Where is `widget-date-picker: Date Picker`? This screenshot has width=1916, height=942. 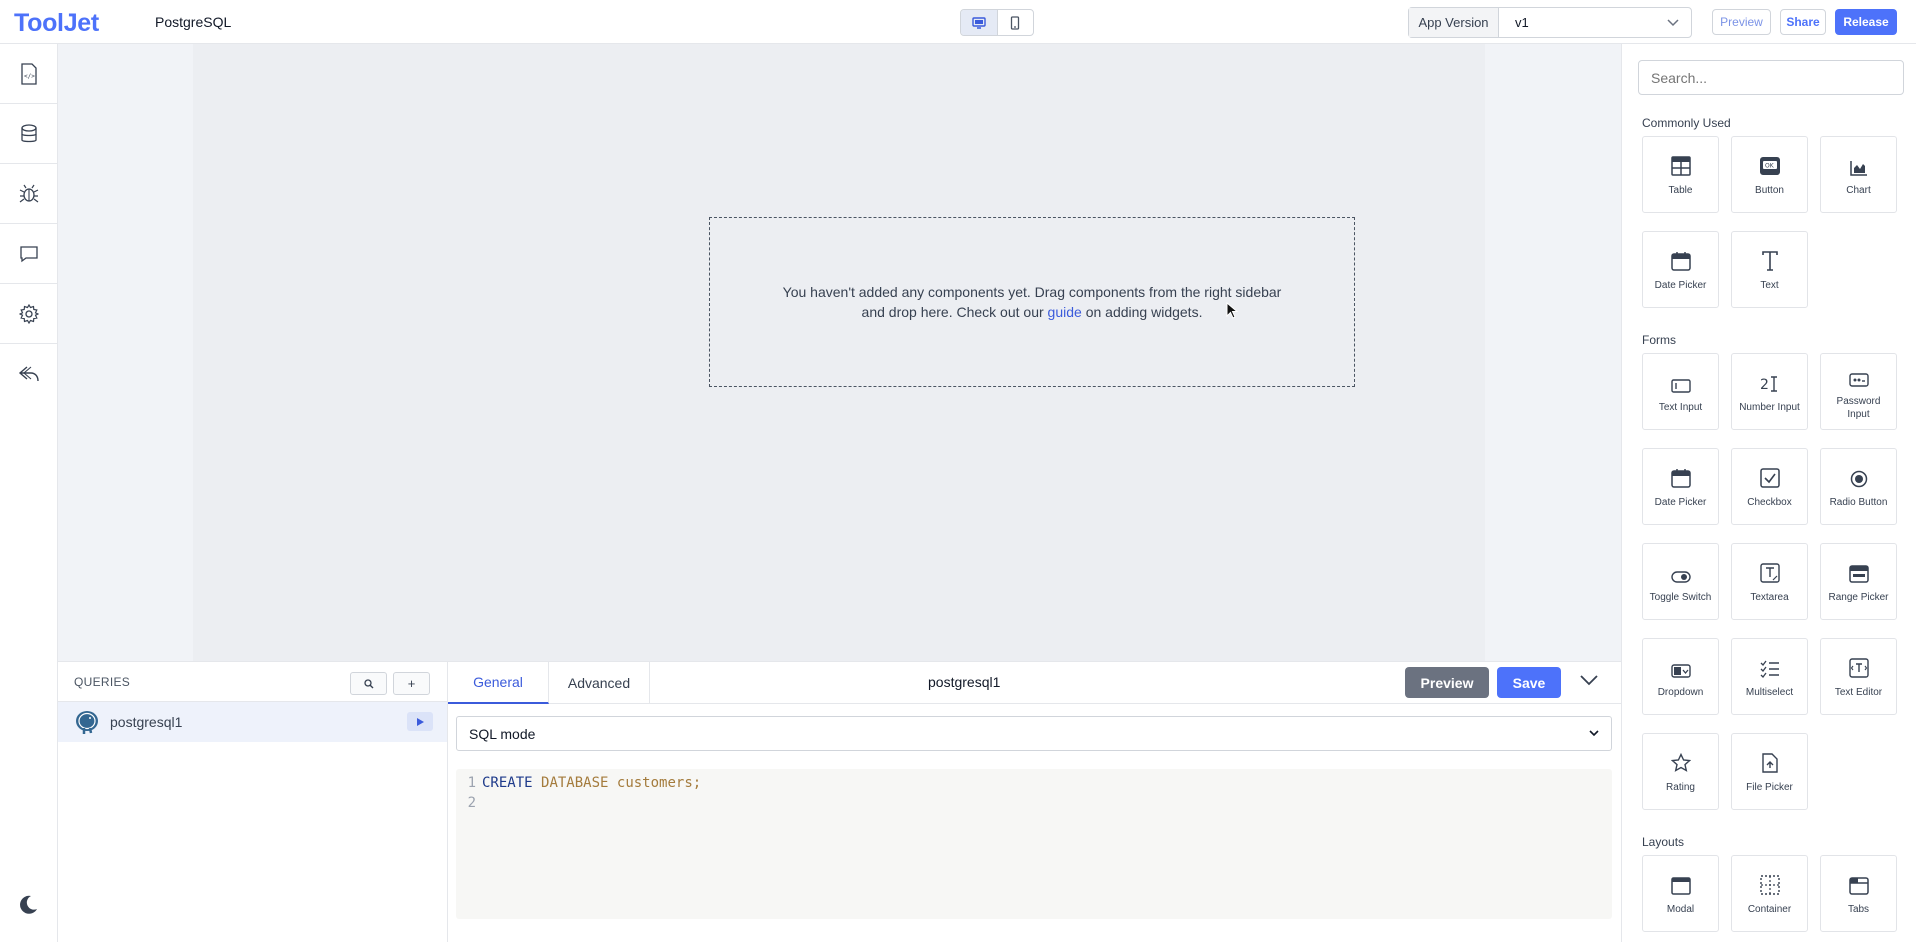
widget-date-picker: Date Picker is located at coordinates (1680, 269).